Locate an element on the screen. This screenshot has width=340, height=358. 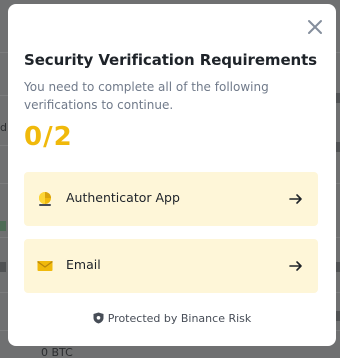
authenticator-icon is located at coordinates (45, 199).